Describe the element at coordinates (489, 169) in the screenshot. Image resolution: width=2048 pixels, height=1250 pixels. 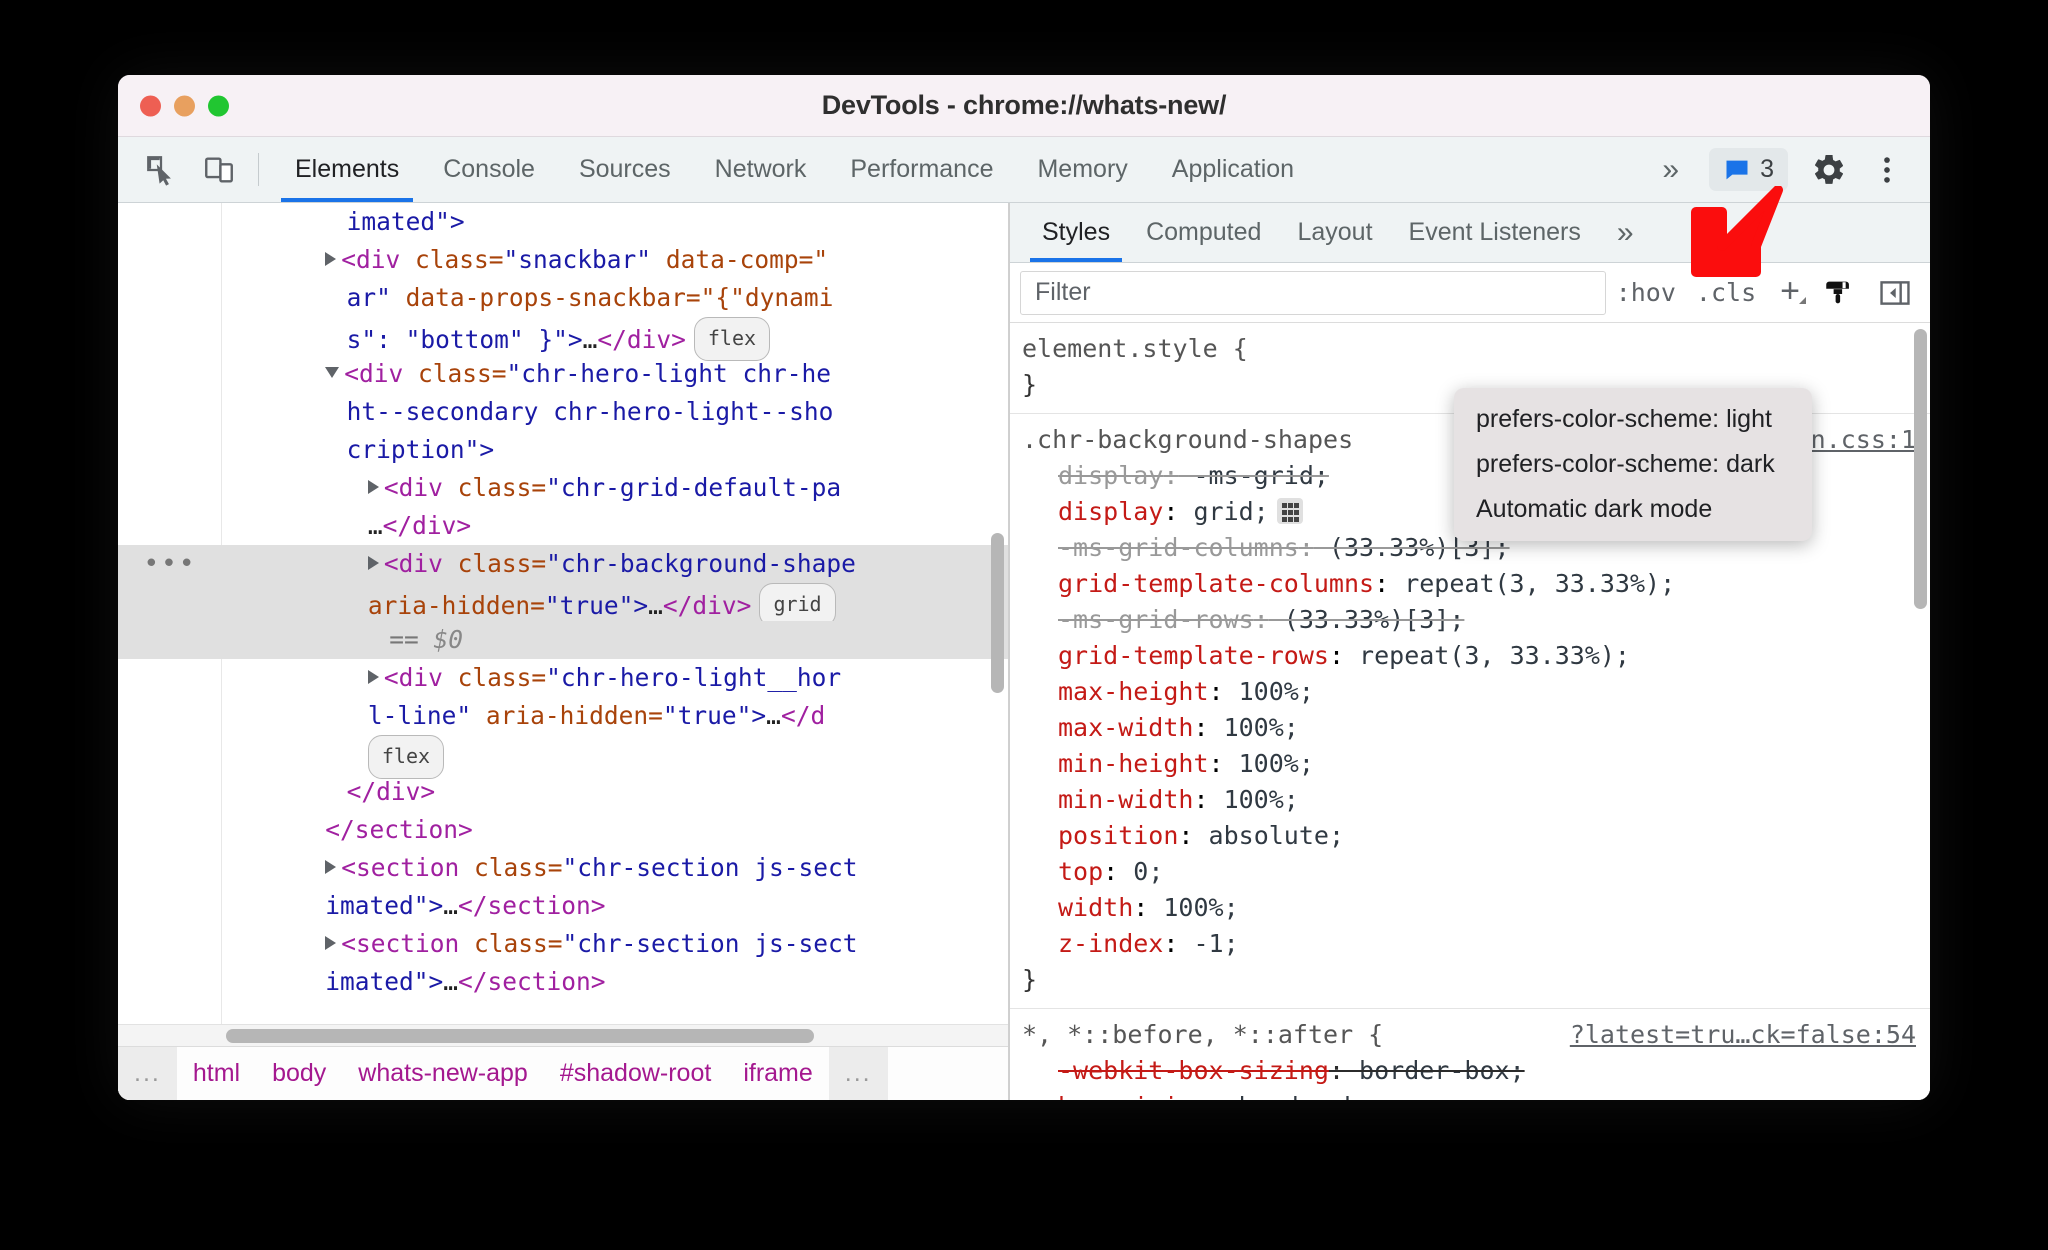
I see `tab-console: Console` at that location.